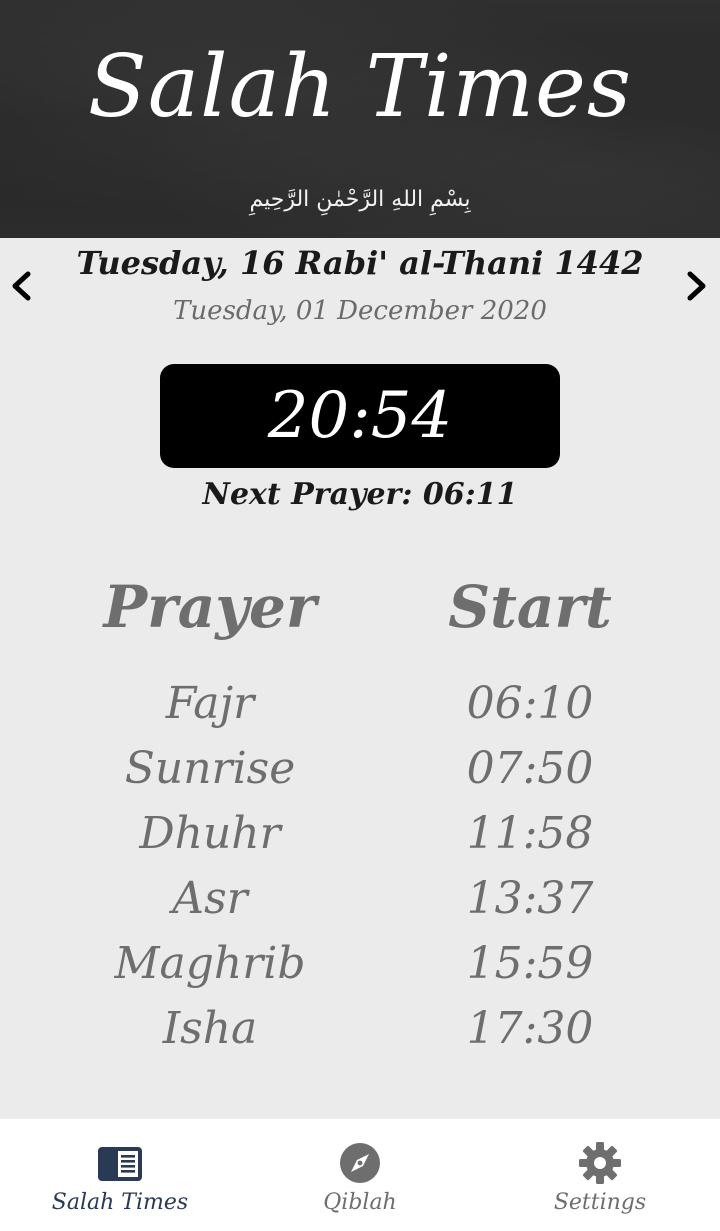 The height and width of the screenshot is (1231, 720). I want to click on chevron-right-icon, so click(696, 286).